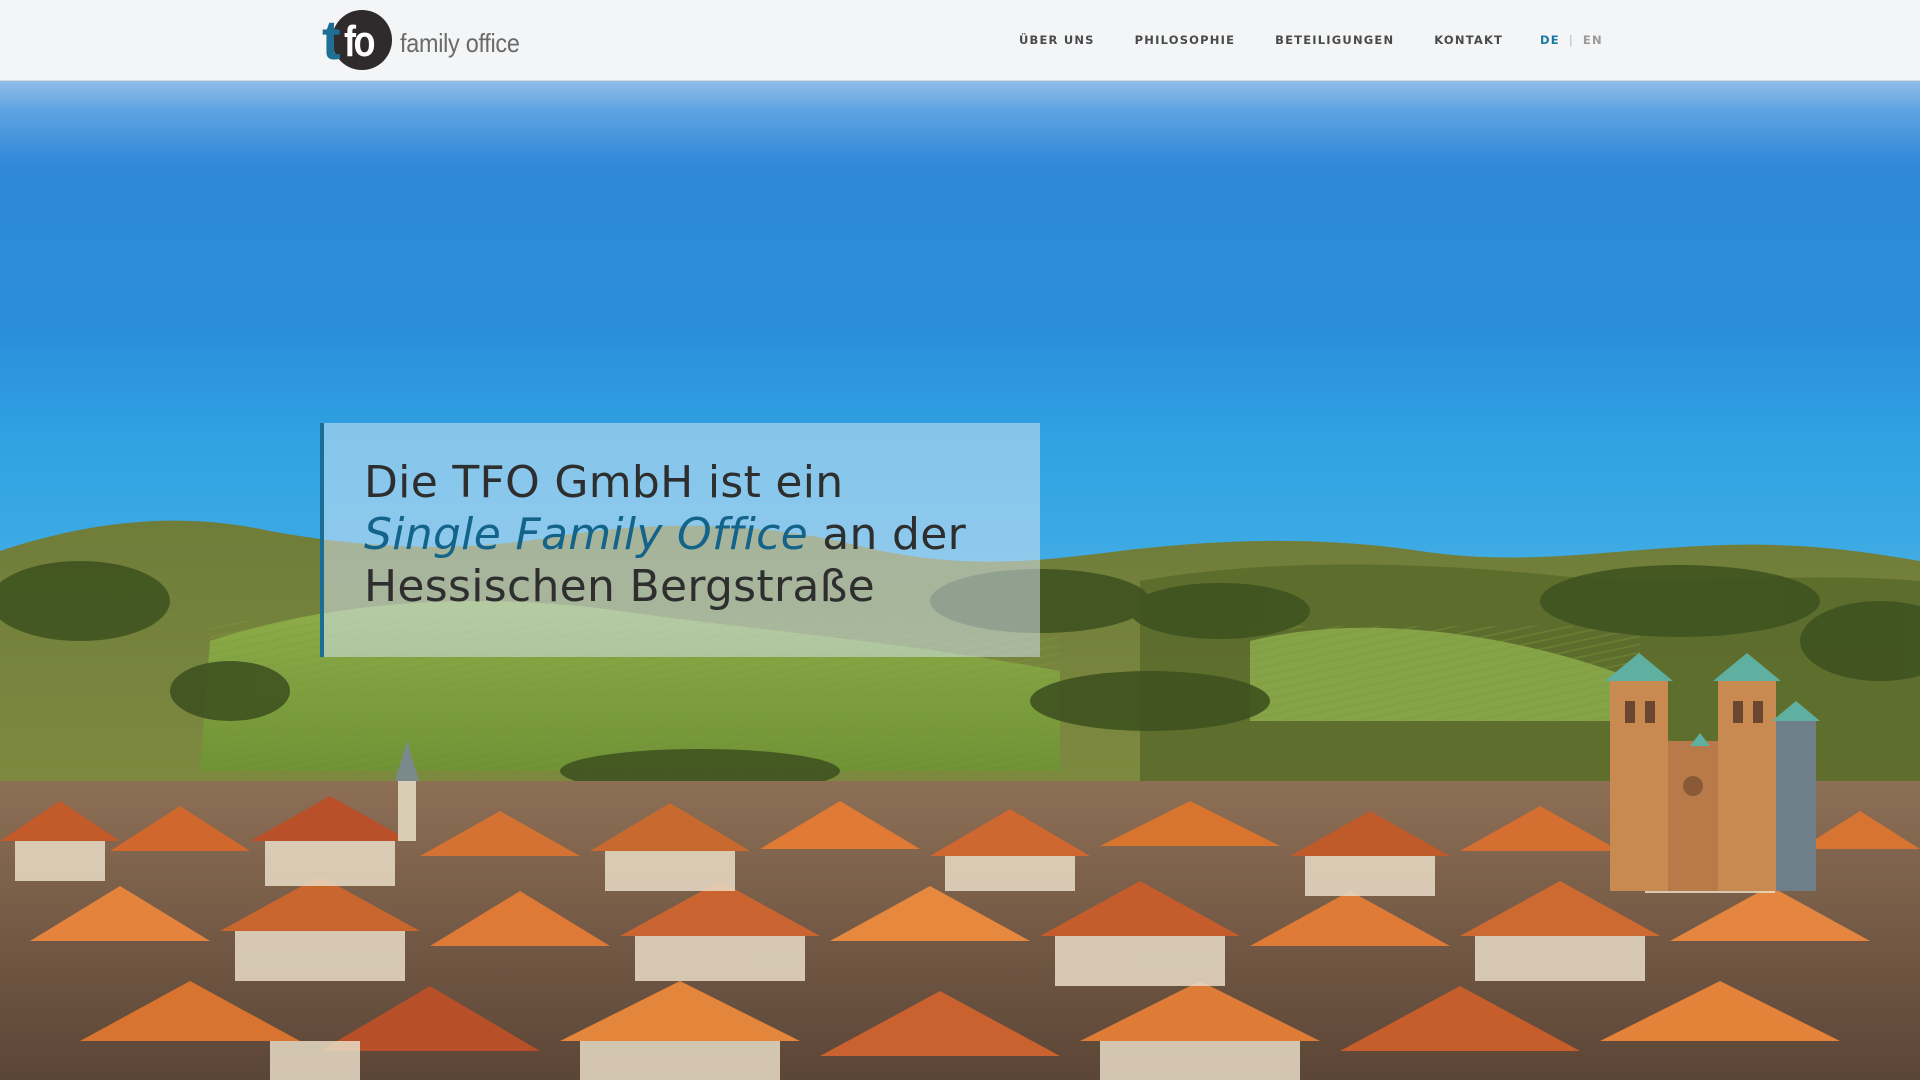 This screenshot has width=1920, height=1080. What do you see at coordinates (1445, 673) in the screenshot?
I see `vineyard-rows-right` at bounding box center [1445, 673].